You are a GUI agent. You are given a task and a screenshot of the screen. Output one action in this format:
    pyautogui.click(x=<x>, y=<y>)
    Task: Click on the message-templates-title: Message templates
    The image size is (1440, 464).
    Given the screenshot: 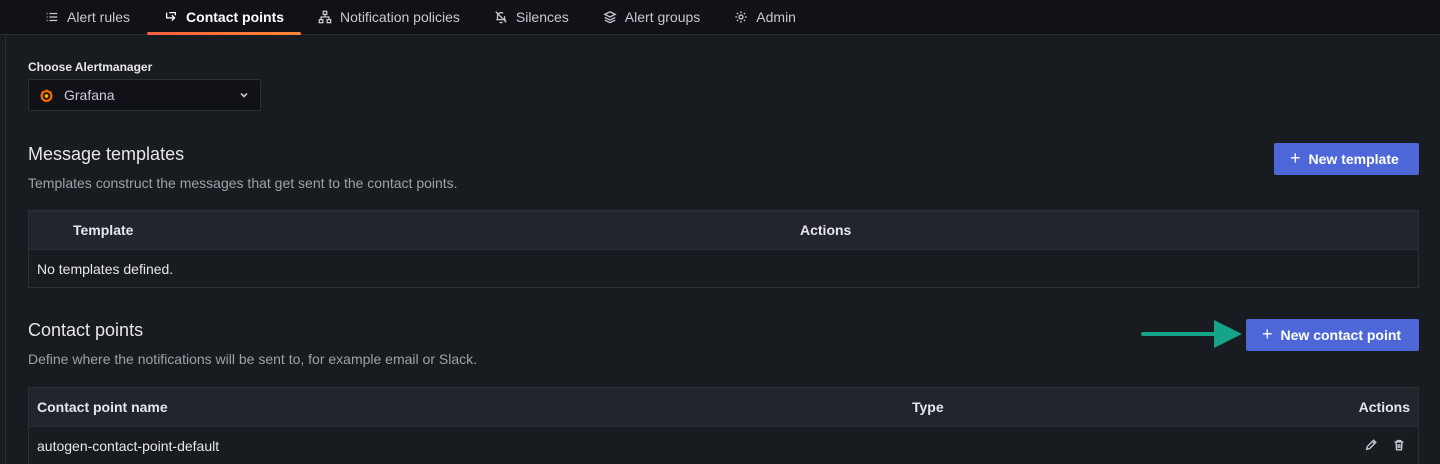 What is the action you would take?
    pyautogui.click(x=106, y=154)
    